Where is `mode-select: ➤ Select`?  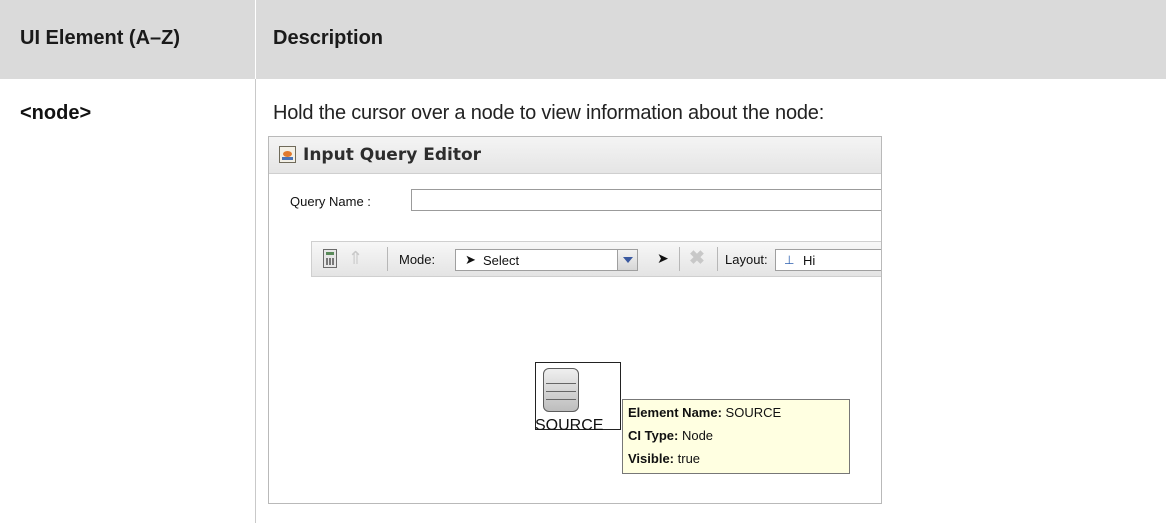 mode-select: ➤ Select is located at coordinates (546, 260).